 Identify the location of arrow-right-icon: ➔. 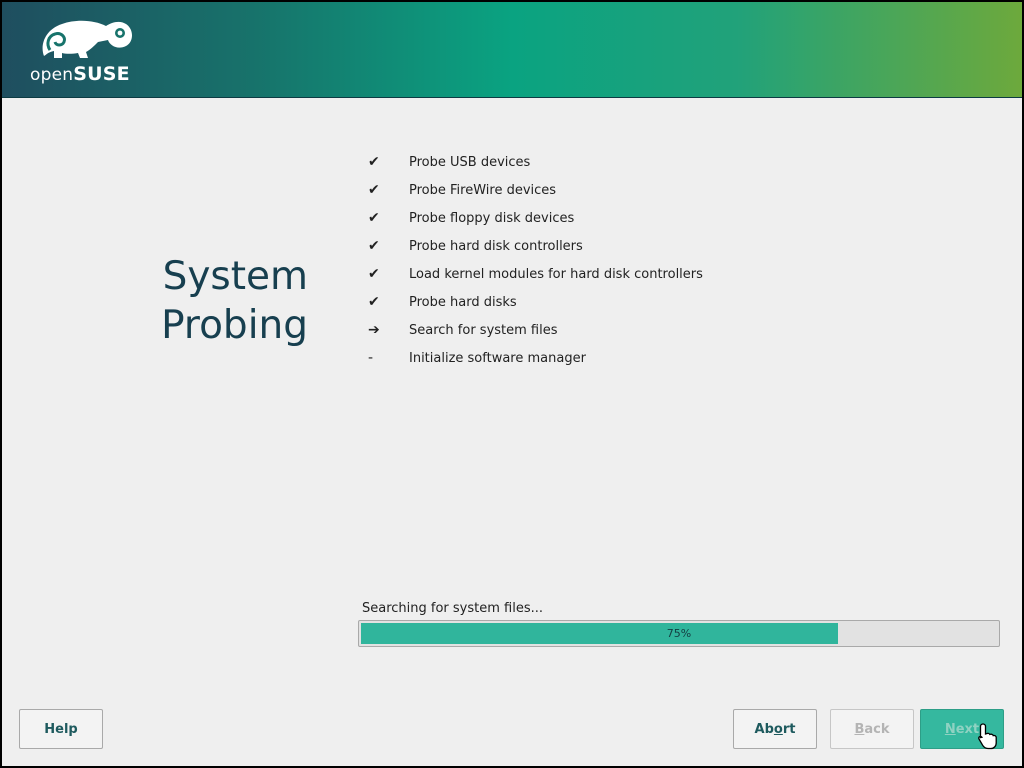
(374, 330).